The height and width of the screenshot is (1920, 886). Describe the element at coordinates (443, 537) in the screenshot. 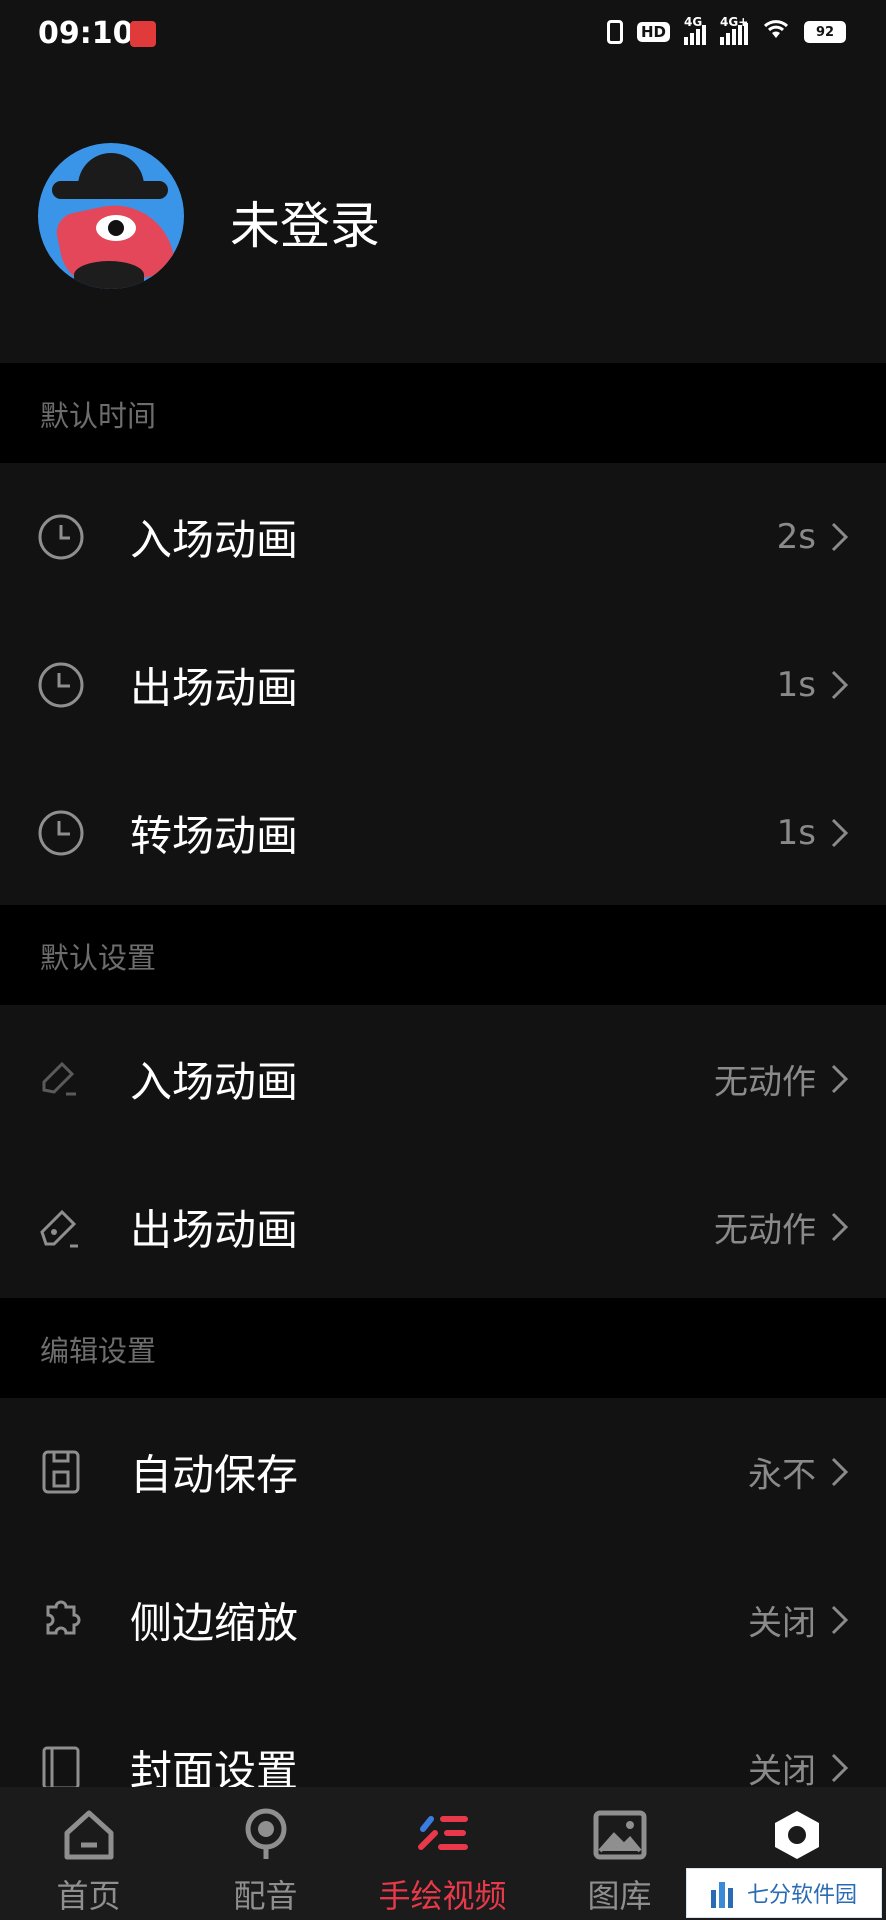

I see `setting-row-enter-animation-time: 入场动画 2s` at that location.